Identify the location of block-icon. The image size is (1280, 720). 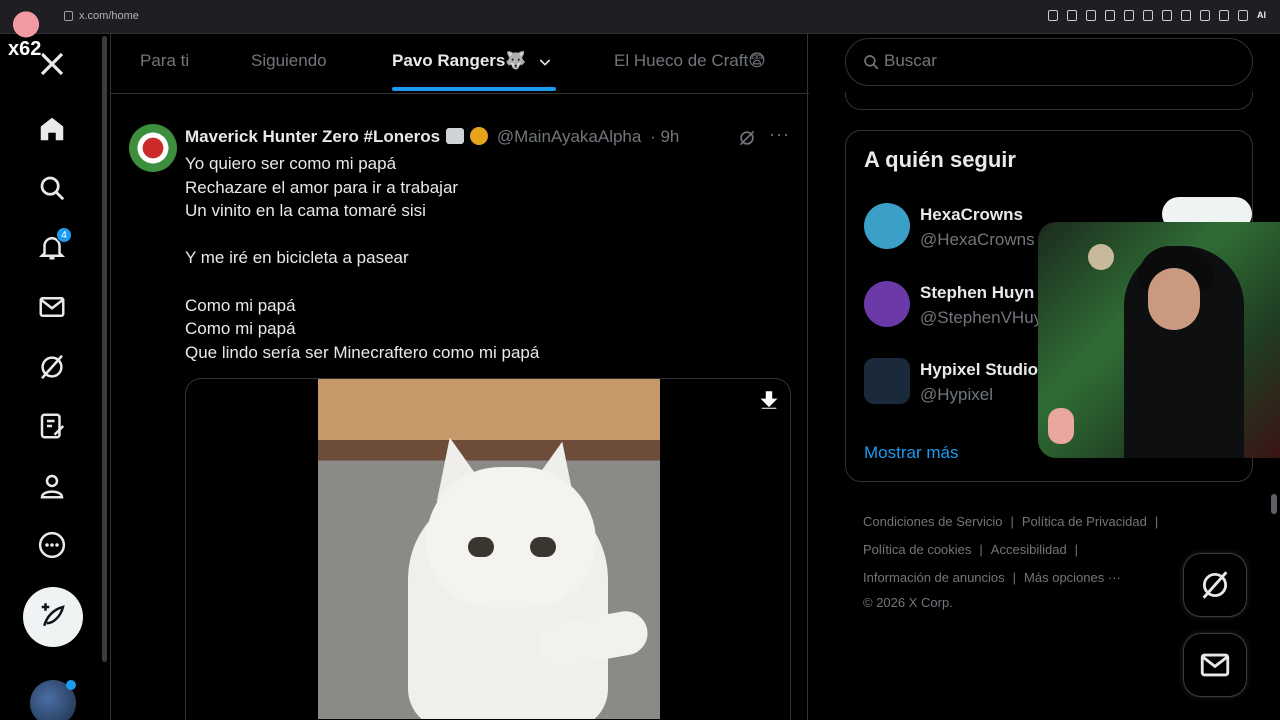
(1129, 15).